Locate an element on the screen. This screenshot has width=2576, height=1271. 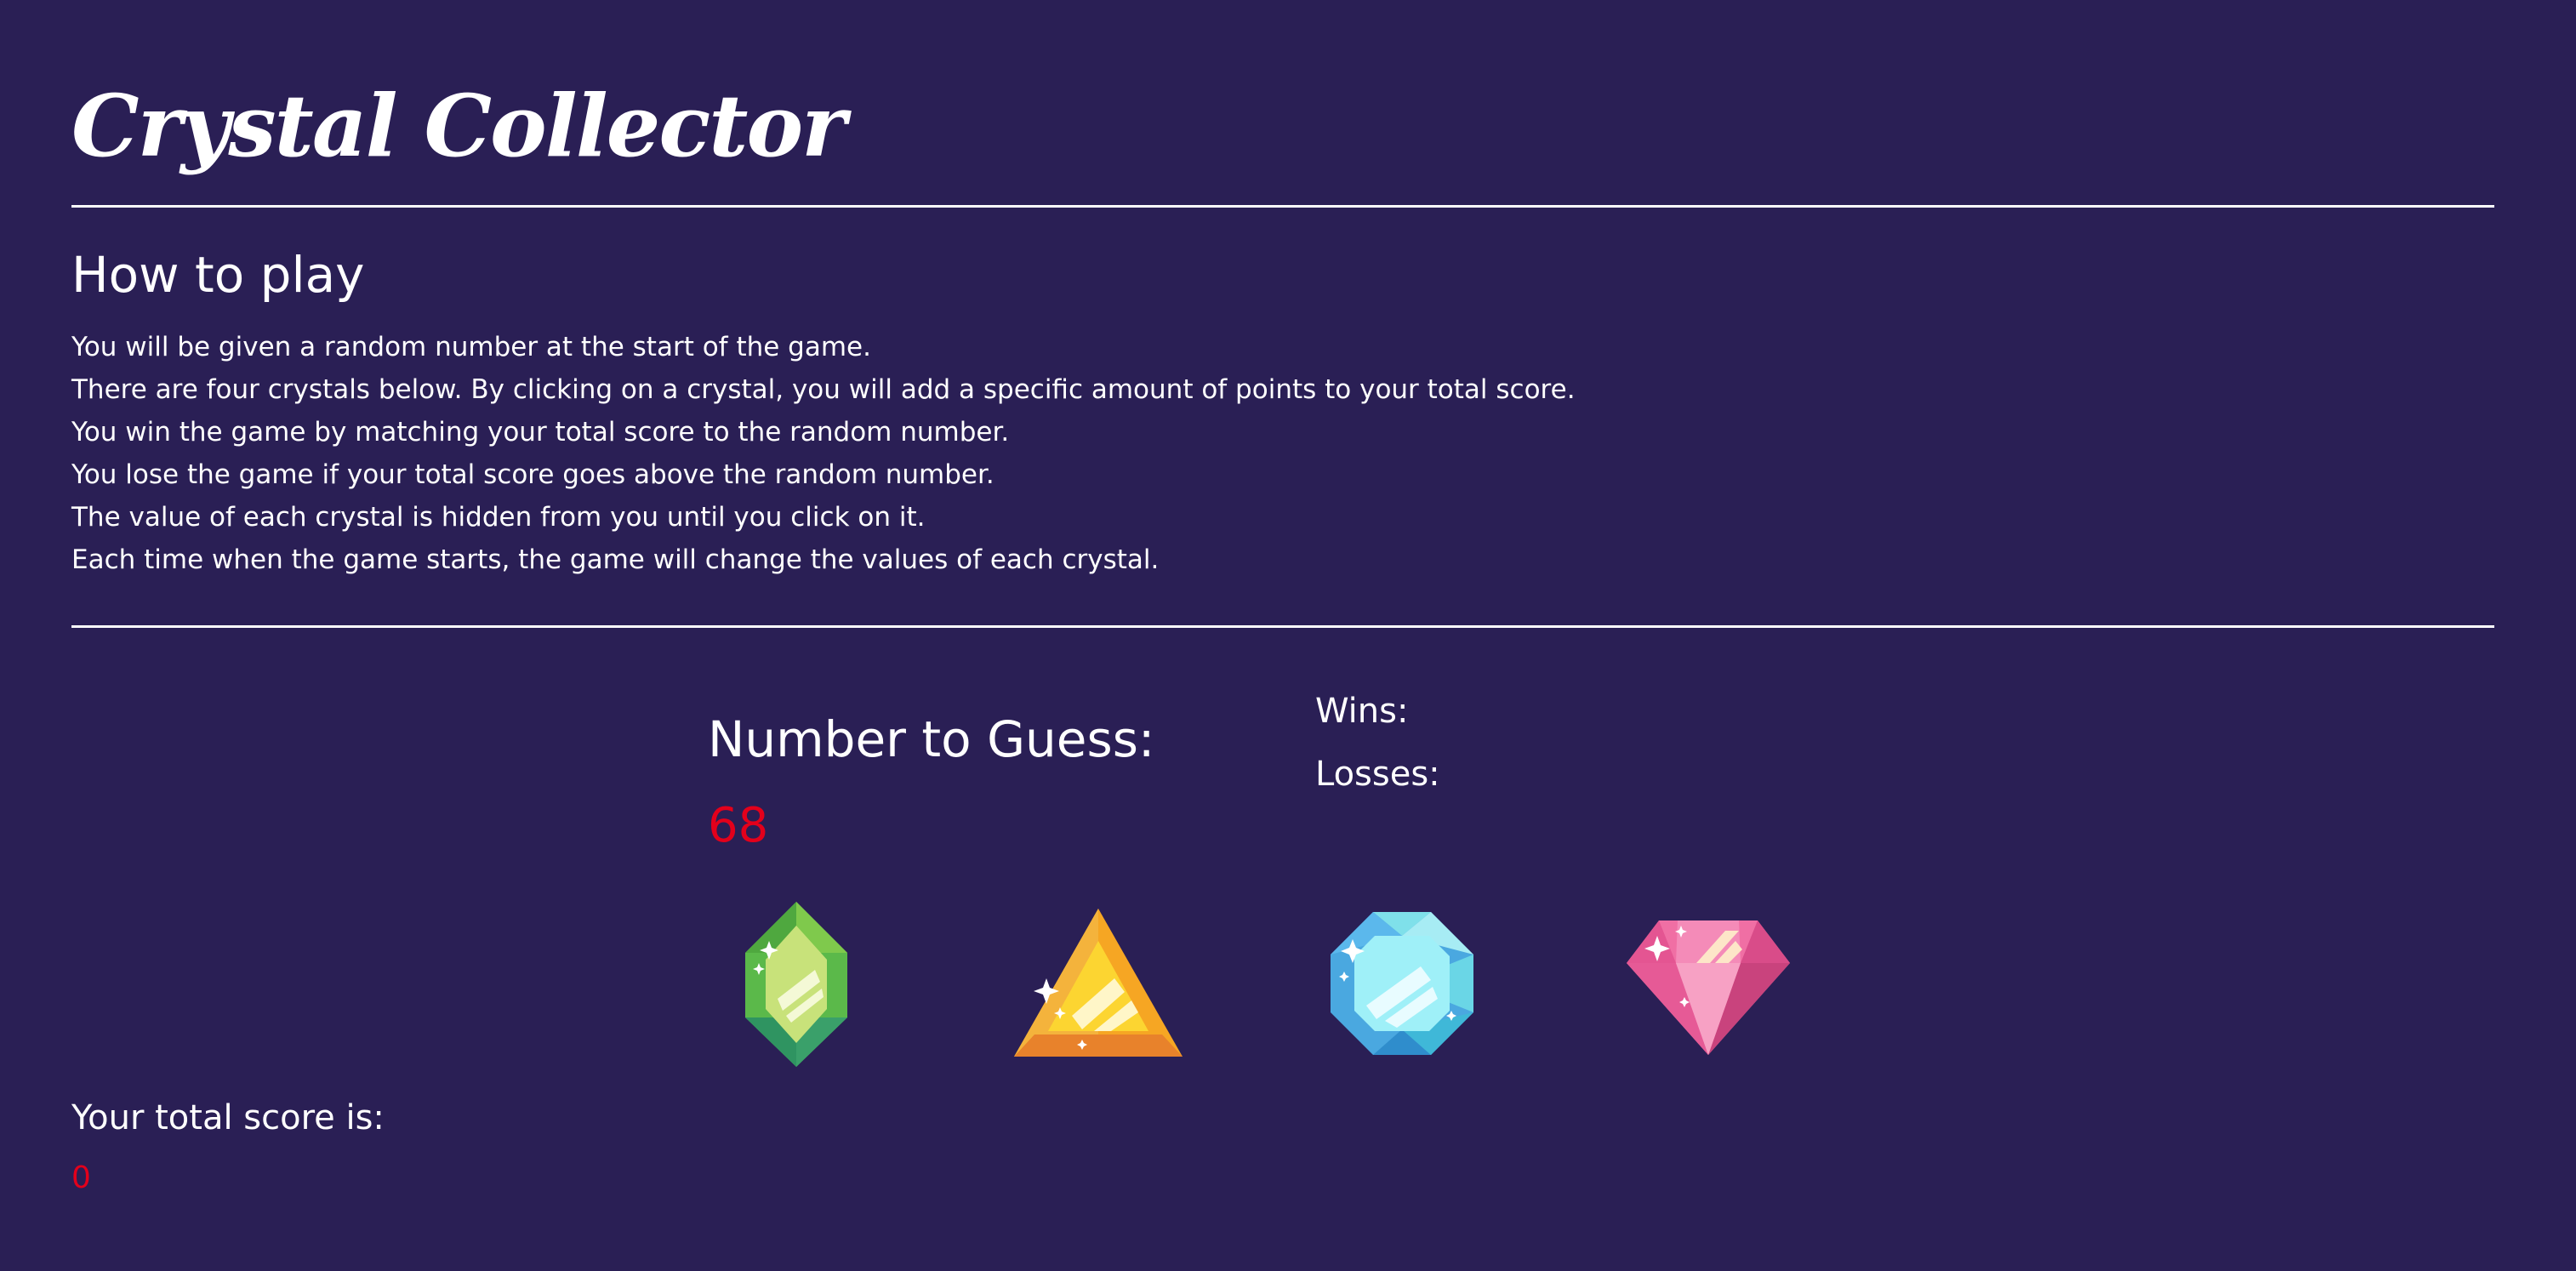
total-score-value: 0 is located at coordinates (81, 1178).